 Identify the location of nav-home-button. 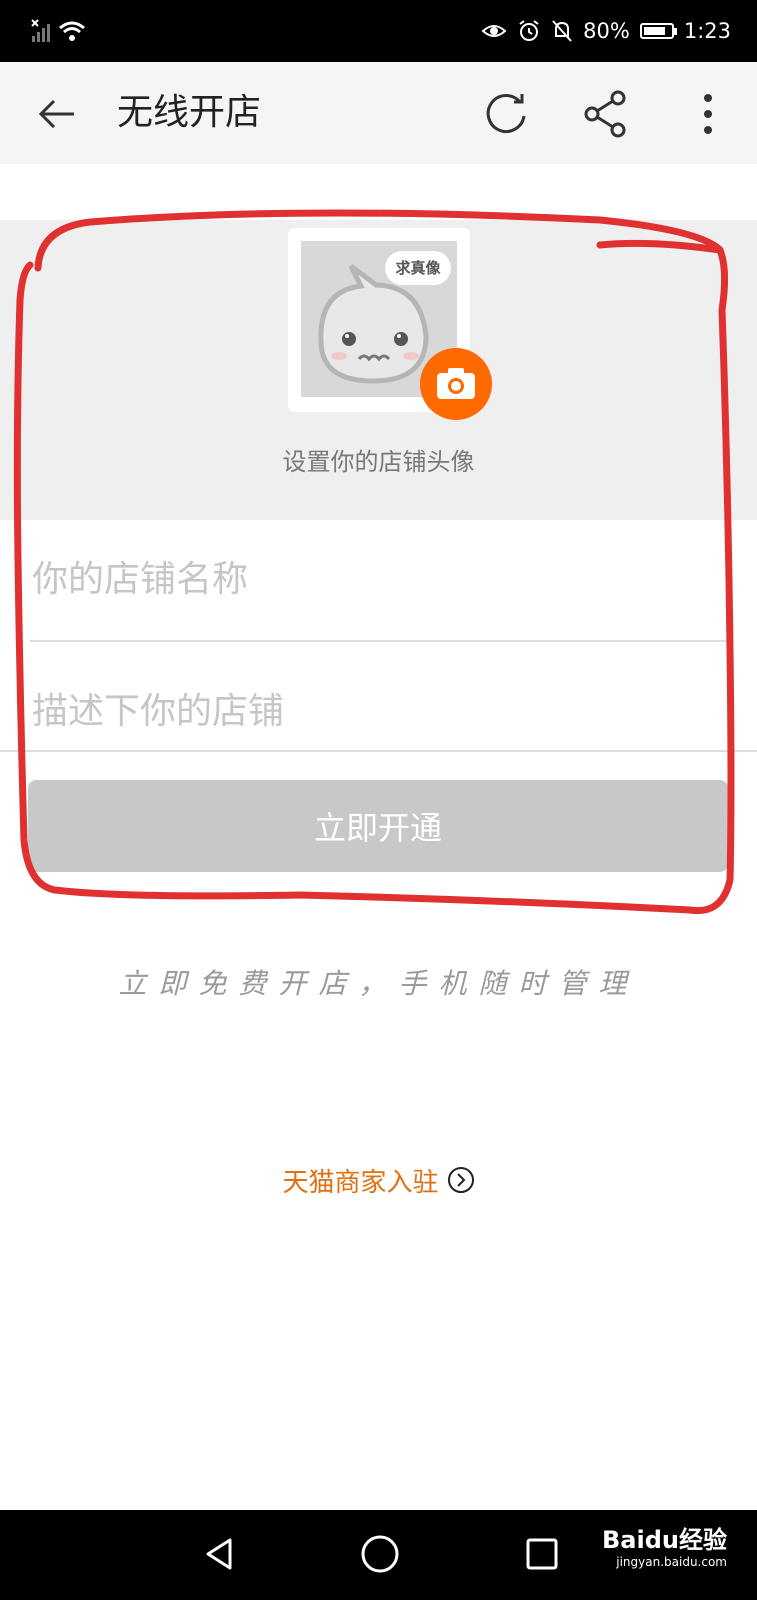
(380, 1554).